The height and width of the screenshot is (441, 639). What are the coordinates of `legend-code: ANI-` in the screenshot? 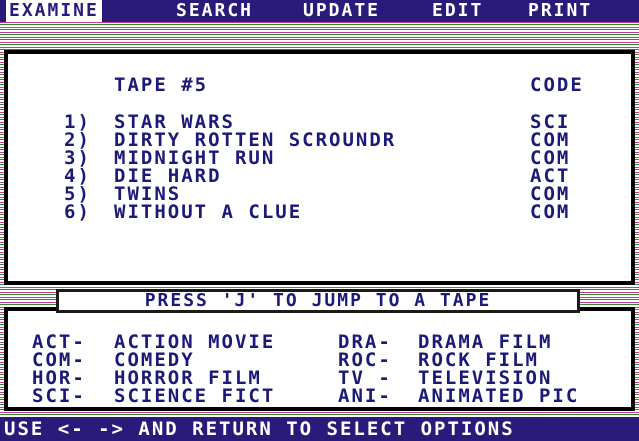 It's located at (365, 396).